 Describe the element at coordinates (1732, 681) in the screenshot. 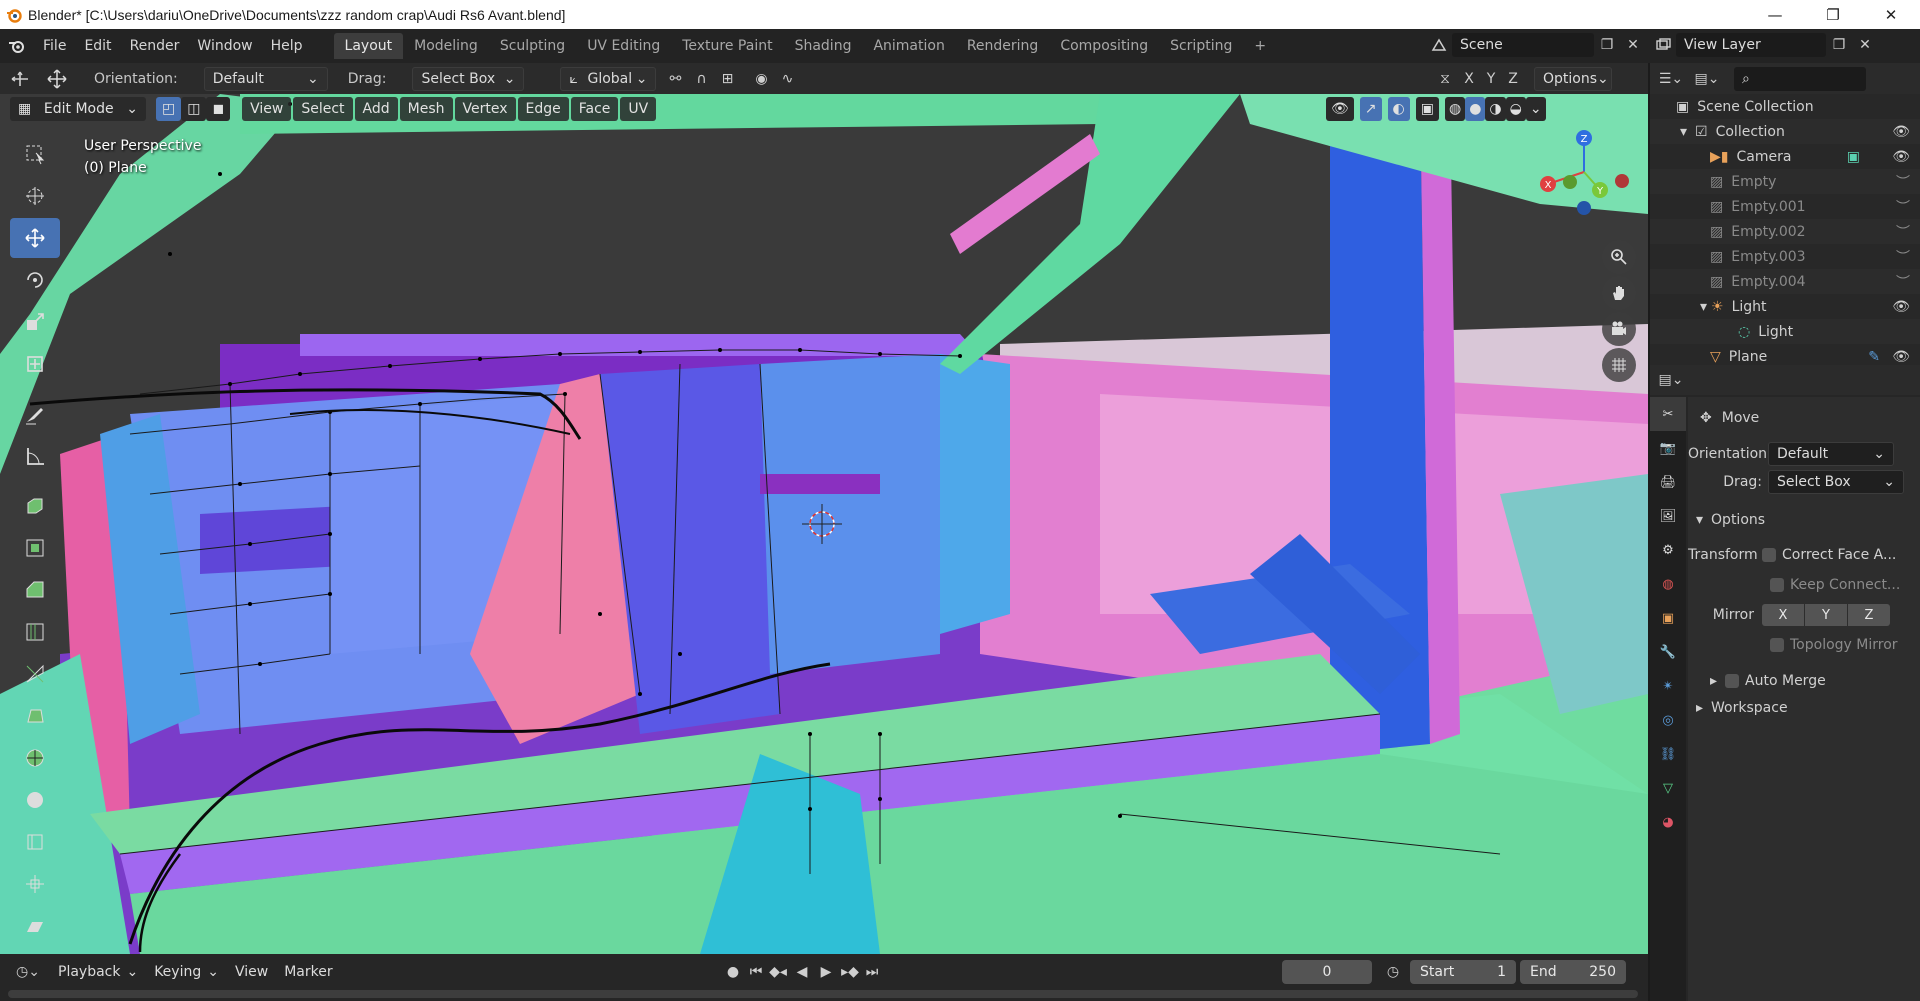

I see `auto-merge-checkbox` at that location.